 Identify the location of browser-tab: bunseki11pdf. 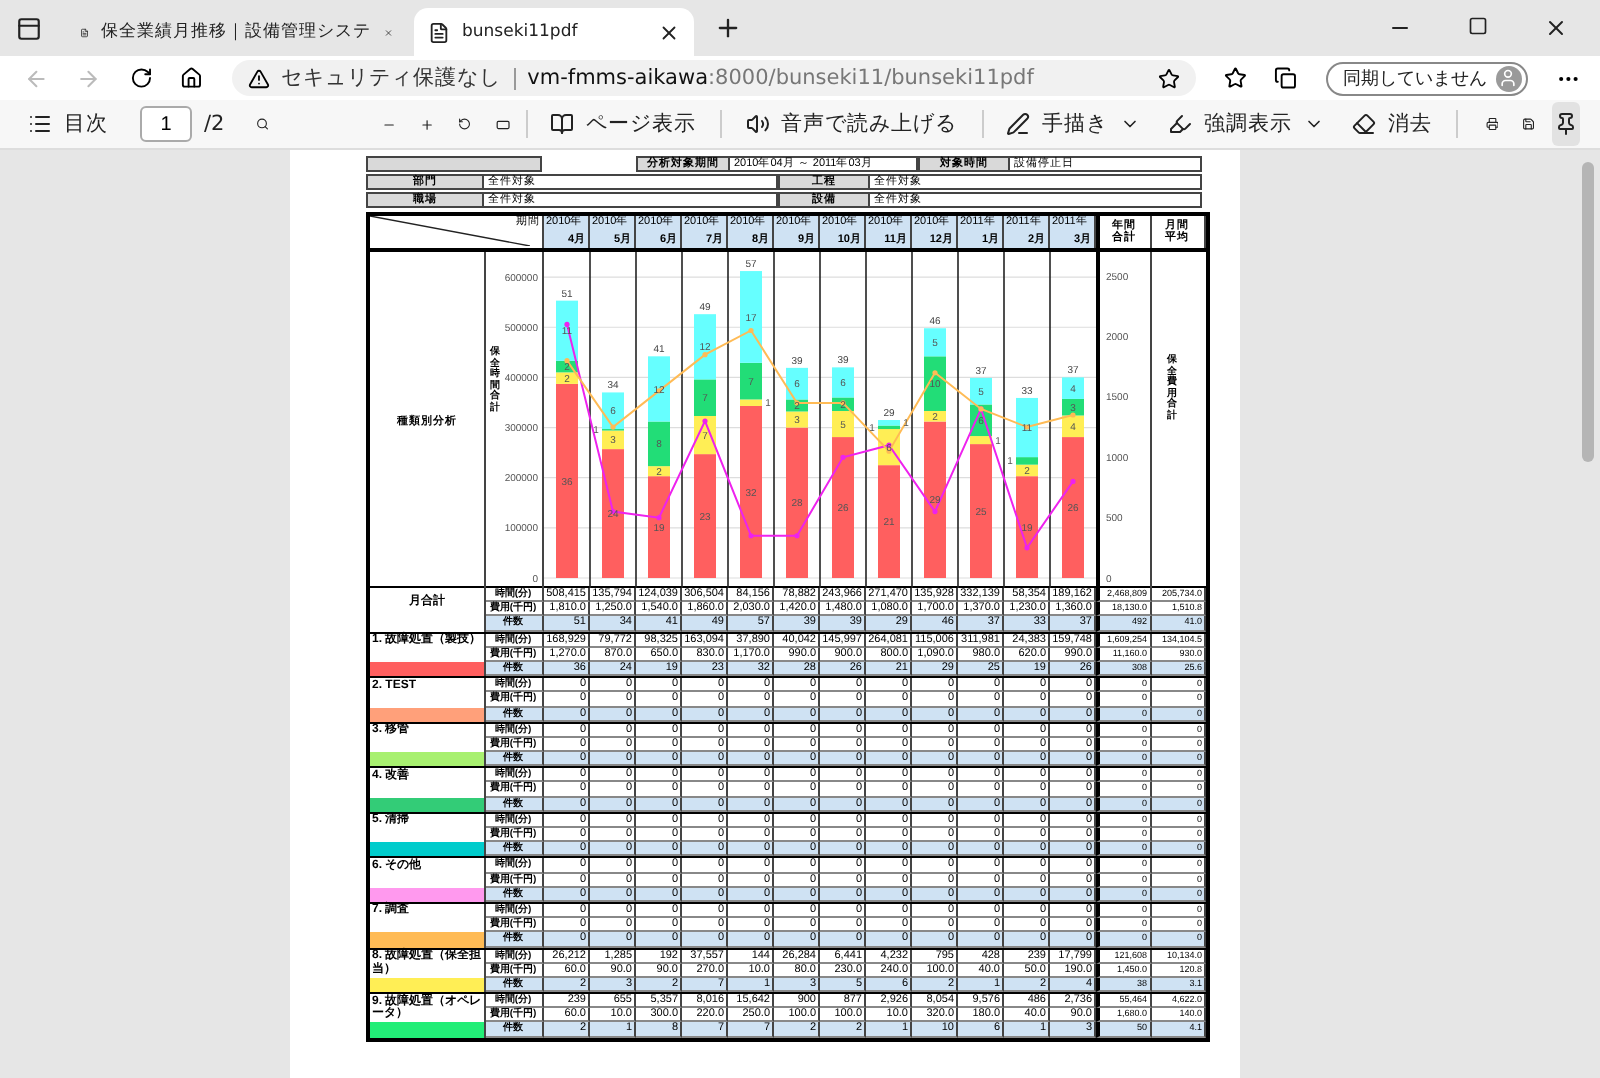
(554, 32).